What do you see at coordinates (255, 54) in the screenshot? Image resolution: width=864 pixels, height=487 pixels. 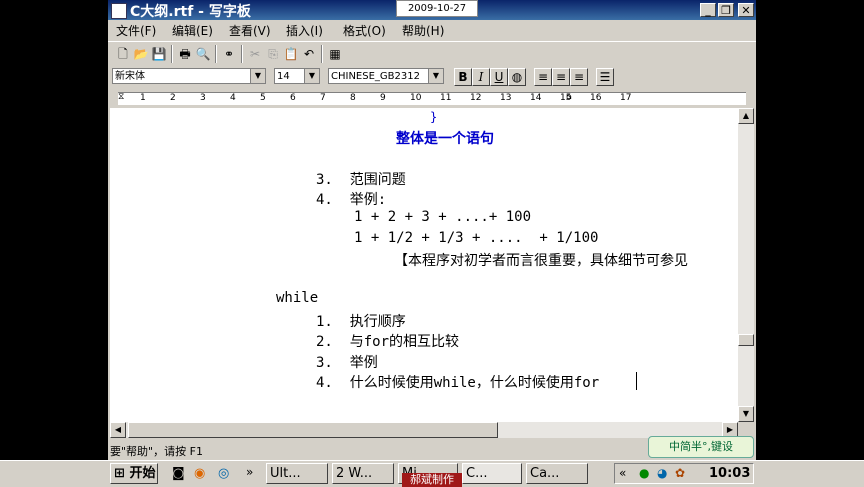 I see `cut-scissors-icon: ✂` at bounding box center [255, 54].